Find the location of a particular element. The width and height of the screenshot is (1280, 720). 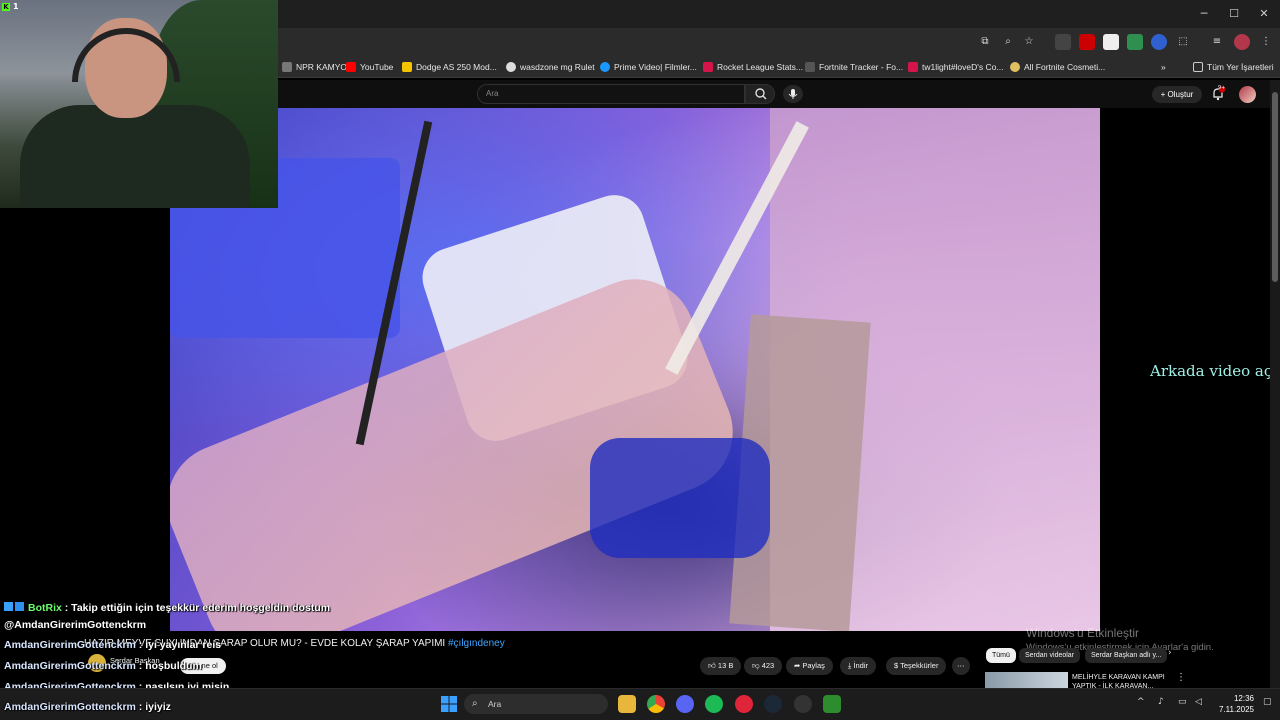

bookmark-label: wasdzone mg Rulet is located at coordinates (557, 67).